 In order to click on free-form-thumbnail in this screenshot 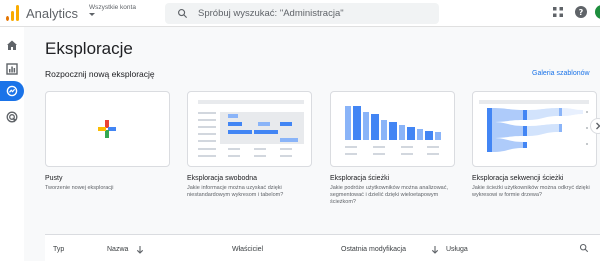, I will do `click(251, 128)`.